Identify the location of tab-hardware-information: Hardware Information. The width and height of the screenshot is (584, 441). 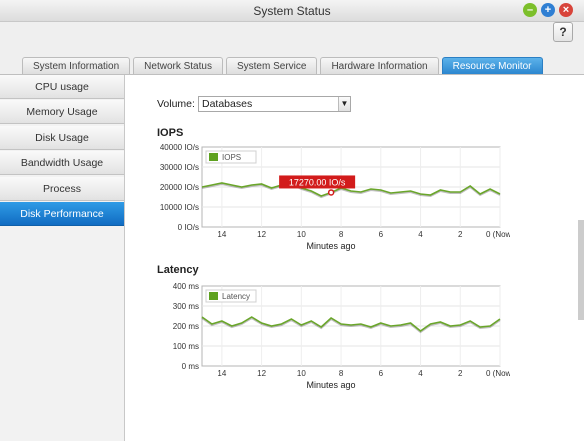
(379, 65).